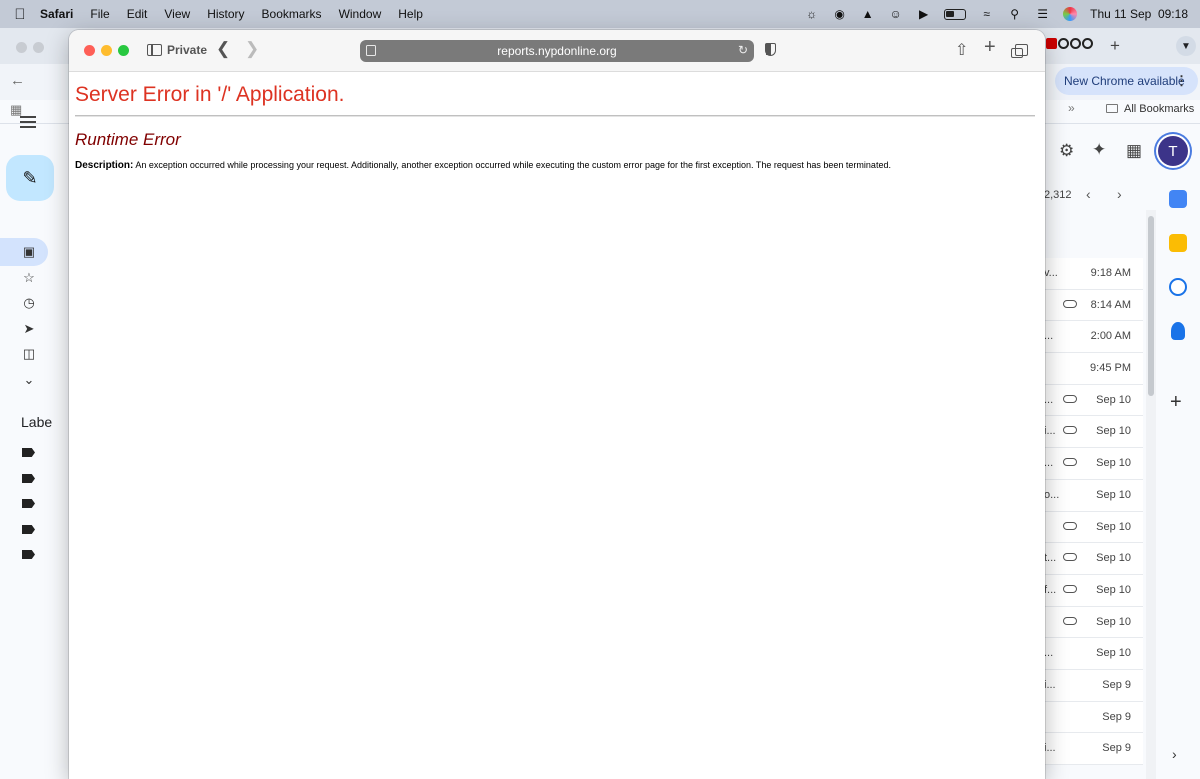 This screenshot has width=1200, height=779. I want to click on menu-edit: Edit, so click(137, 14).